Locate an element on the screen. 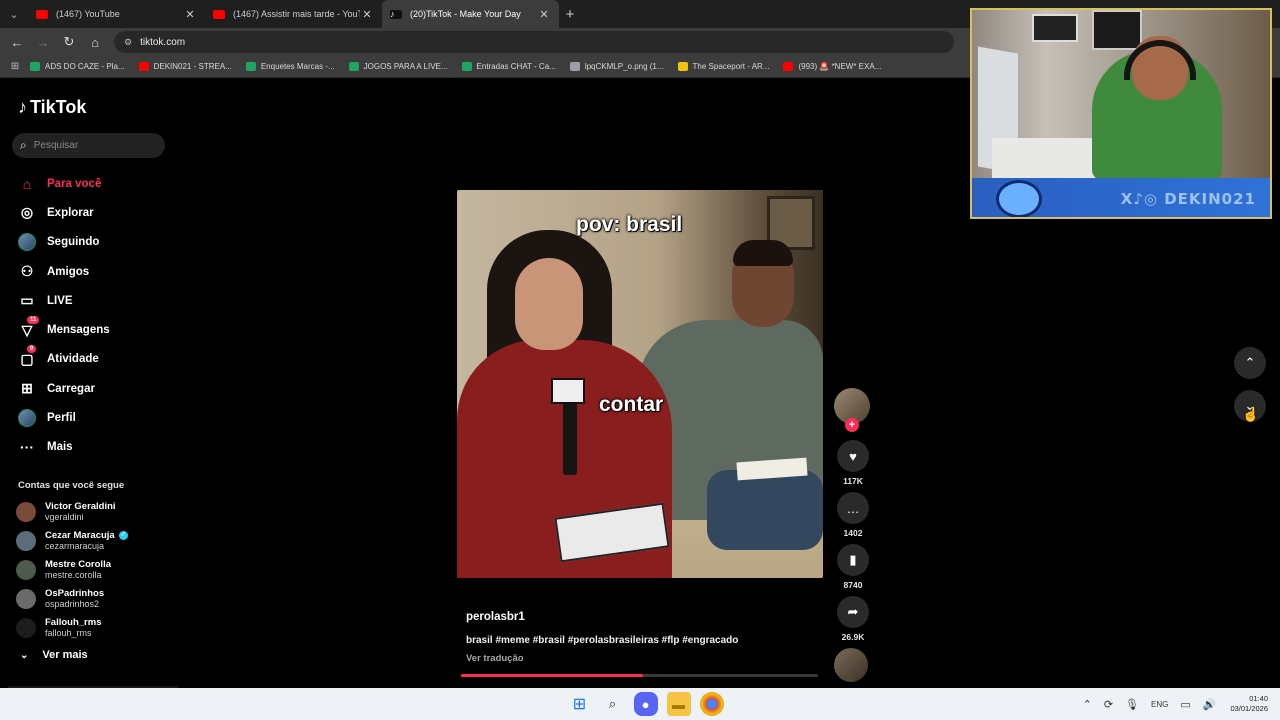 The width and height of the screenshot is (1280, 720). search-box: ⌕ is located at coordinates (88, 145).